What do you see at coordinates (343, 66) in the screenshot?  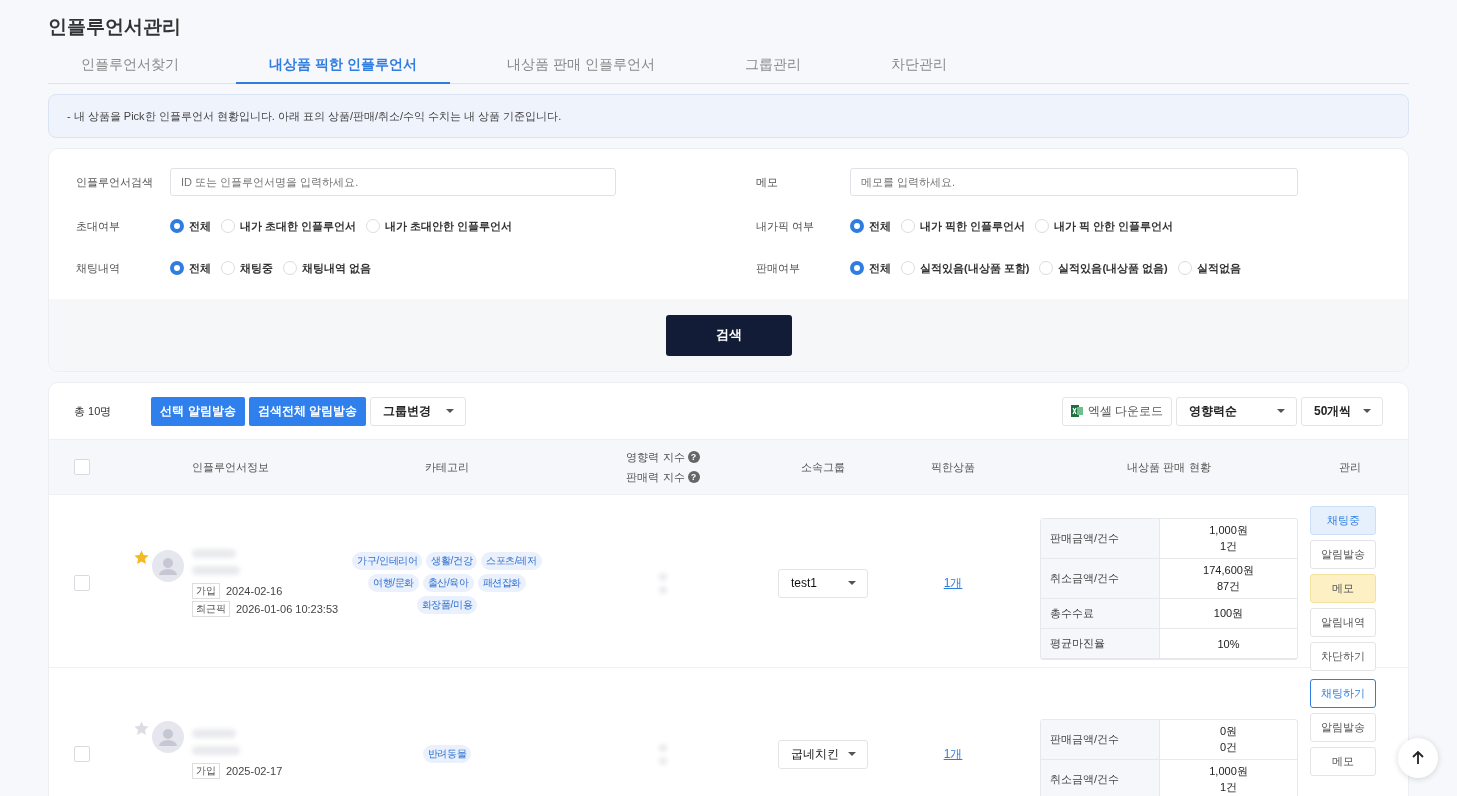 I see `tab: 내상품 픽한 인플루언서` at bounding box center [343, 66].